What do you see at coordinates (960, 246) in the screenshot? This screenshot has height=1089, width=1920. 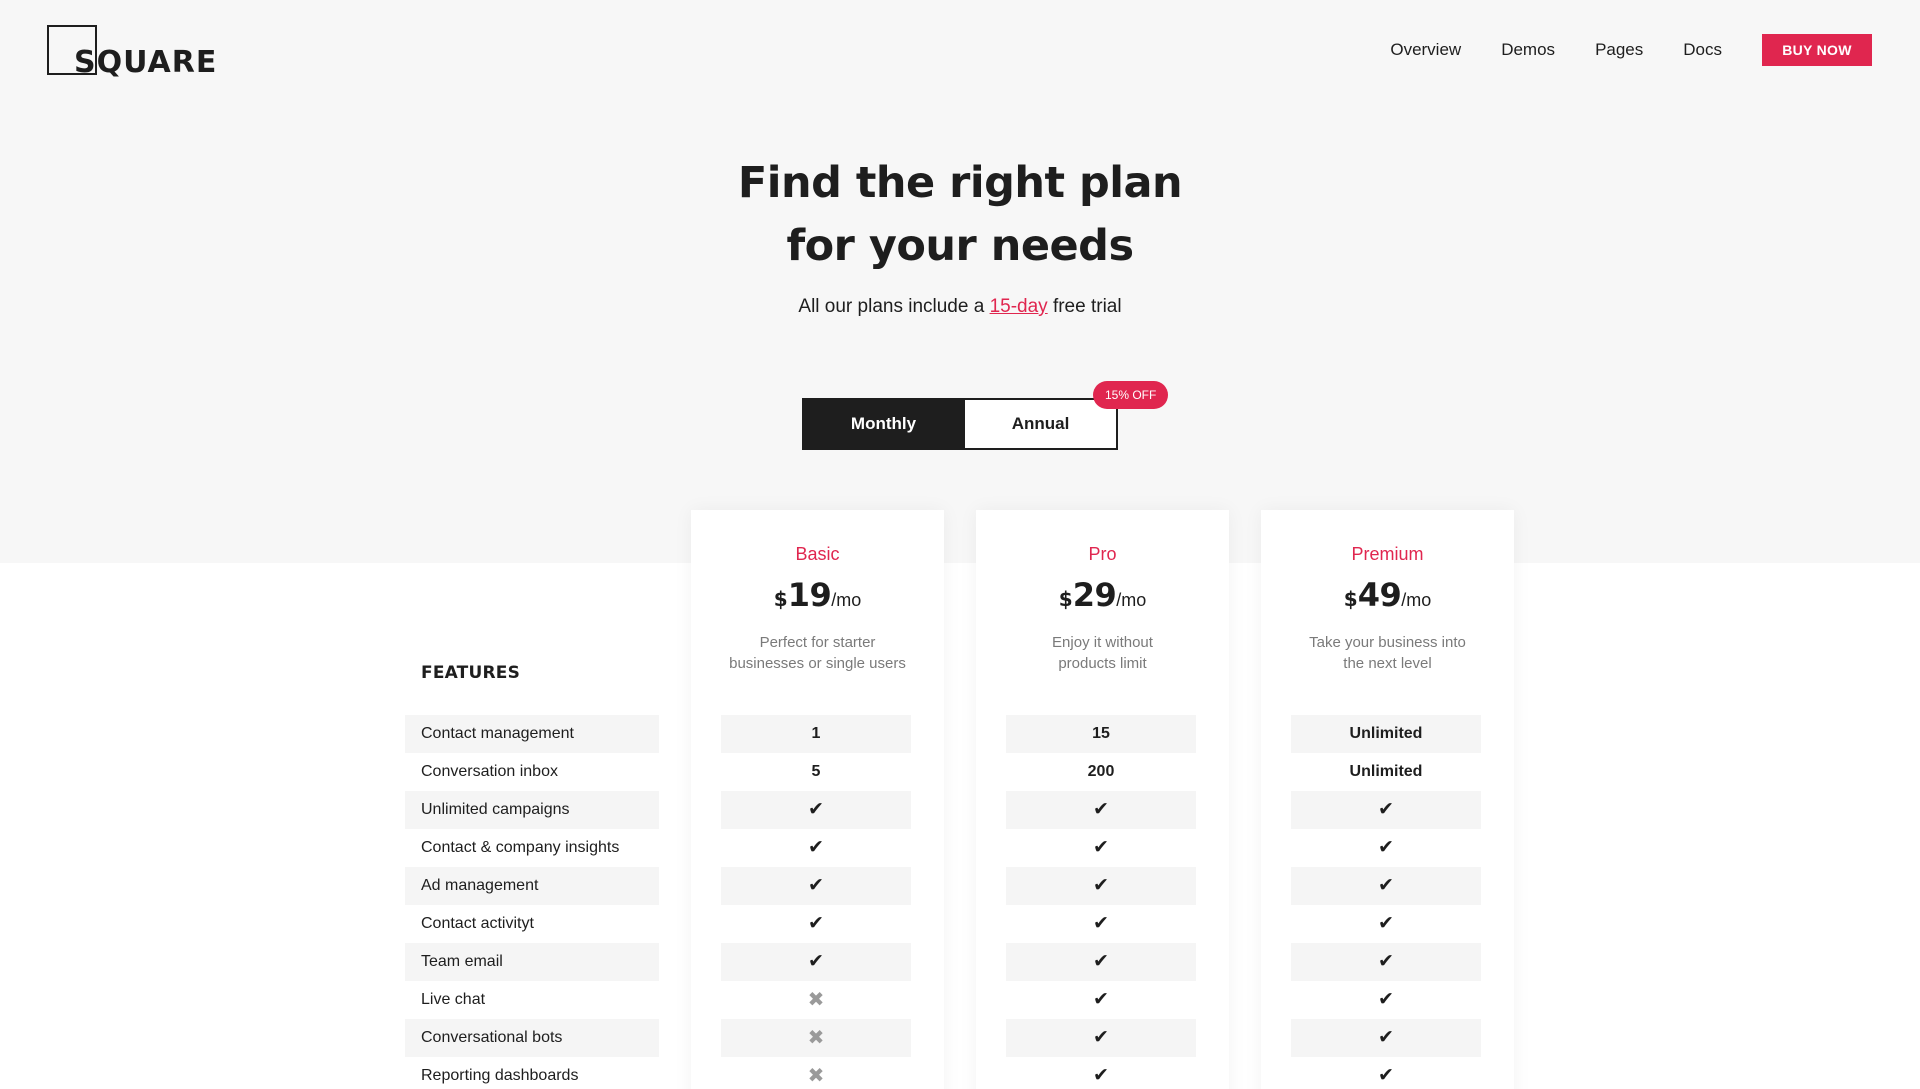 I see `page-title-line-2: for your needs` at bounding box center [960, 246].